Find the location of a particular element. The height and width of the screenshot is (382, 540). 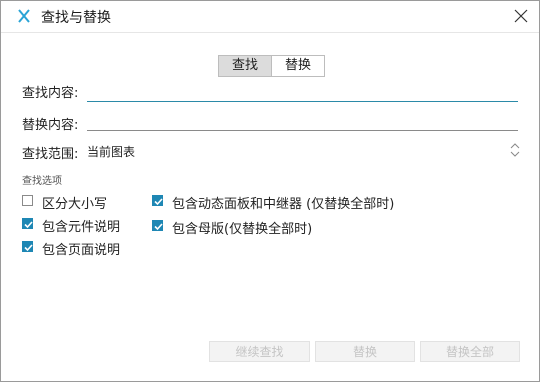

replace-all-button: 替换全部 is located at coordinates (470, 351).